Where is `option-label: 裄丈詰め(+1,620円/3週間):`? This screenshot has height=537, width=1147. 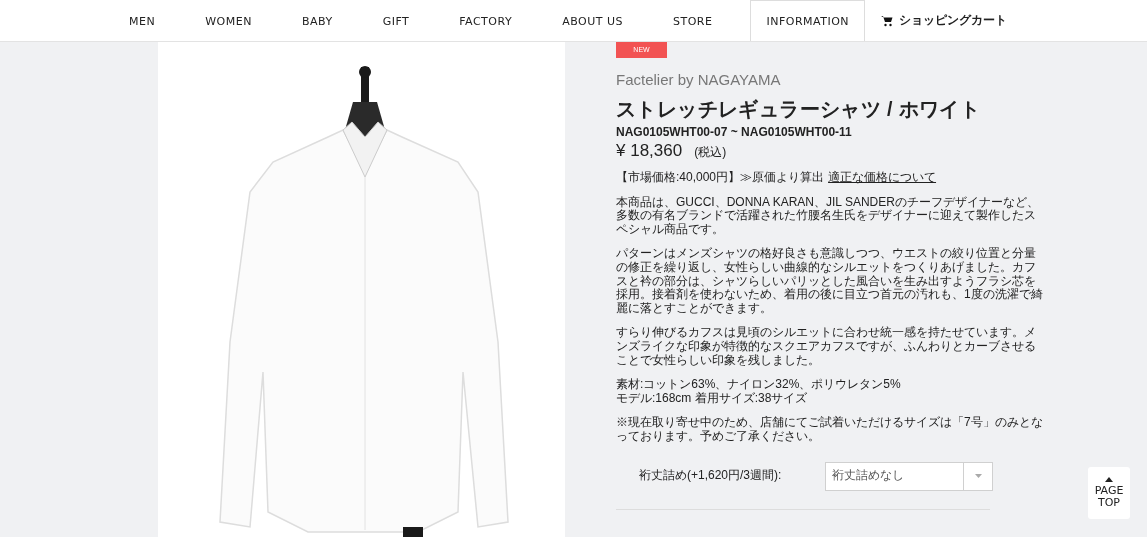
option-label: 裄丈詰め(+1,620円/3週間): is located at coordinates (711, 476).